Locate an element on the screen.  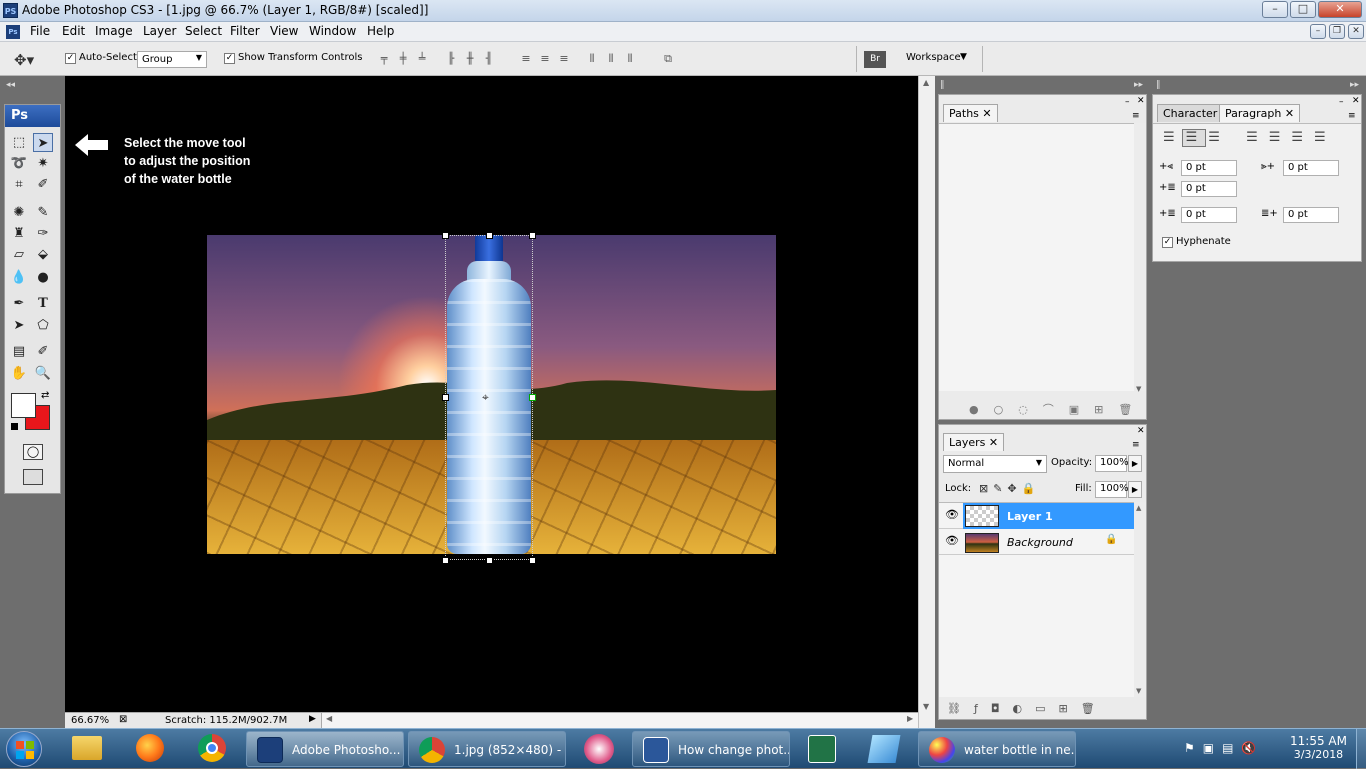
align-center-selected is located at coordinates (1194, 138).